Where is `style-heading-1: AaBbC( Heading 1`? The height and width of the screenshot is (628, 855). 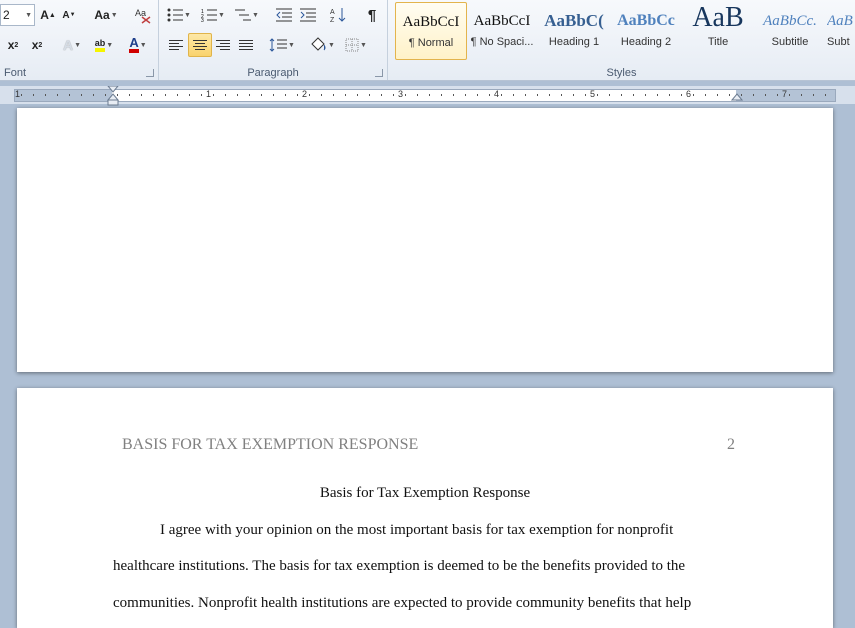 style-heading-1: AaBbC( Heading 1 is located at coordinates (574, 30).